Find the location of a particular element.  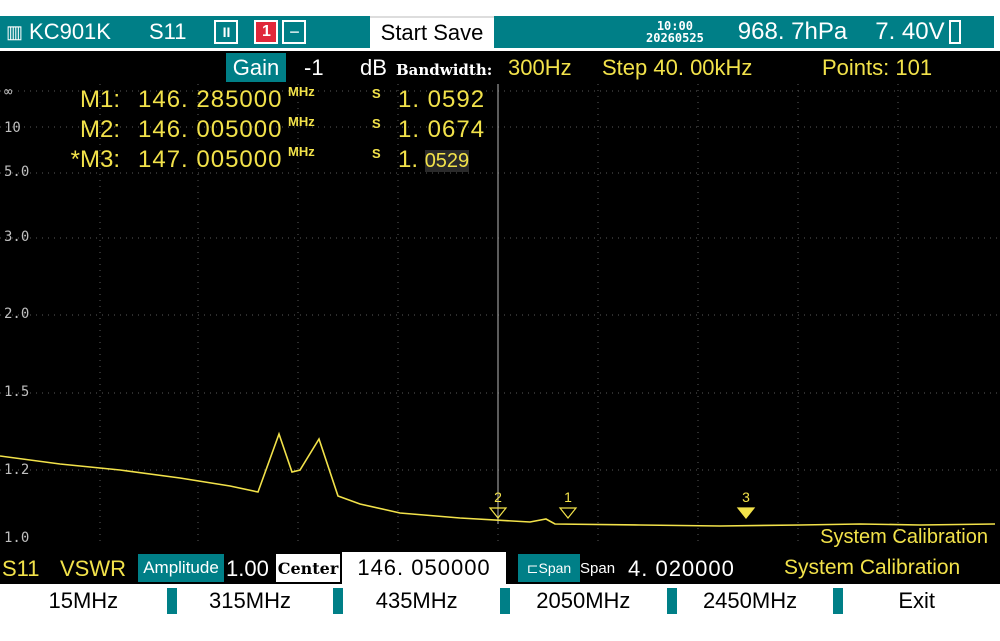

marker-value: 1. 0529 is located at coordinates (434, 160).